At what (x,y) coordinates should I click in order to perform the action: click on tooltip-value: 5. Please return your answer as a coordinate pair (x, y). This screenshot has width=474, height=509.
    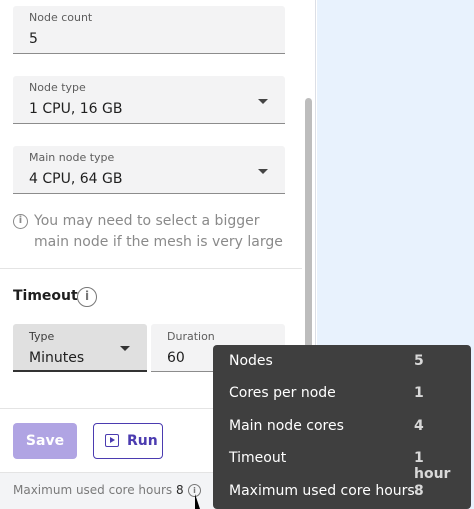
    Looking at the image, I should click on (419, 361).